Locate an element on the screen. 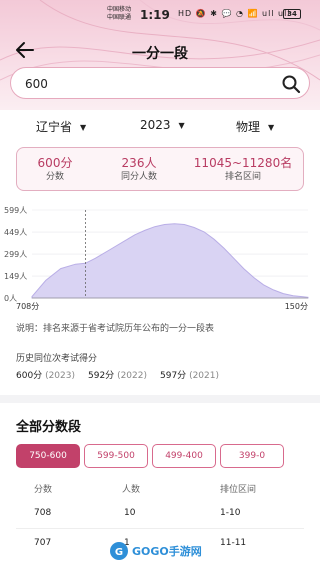 This screenshot has height=568, width=320. y-tick-label: 149人 is located at coordinates (15, 276).